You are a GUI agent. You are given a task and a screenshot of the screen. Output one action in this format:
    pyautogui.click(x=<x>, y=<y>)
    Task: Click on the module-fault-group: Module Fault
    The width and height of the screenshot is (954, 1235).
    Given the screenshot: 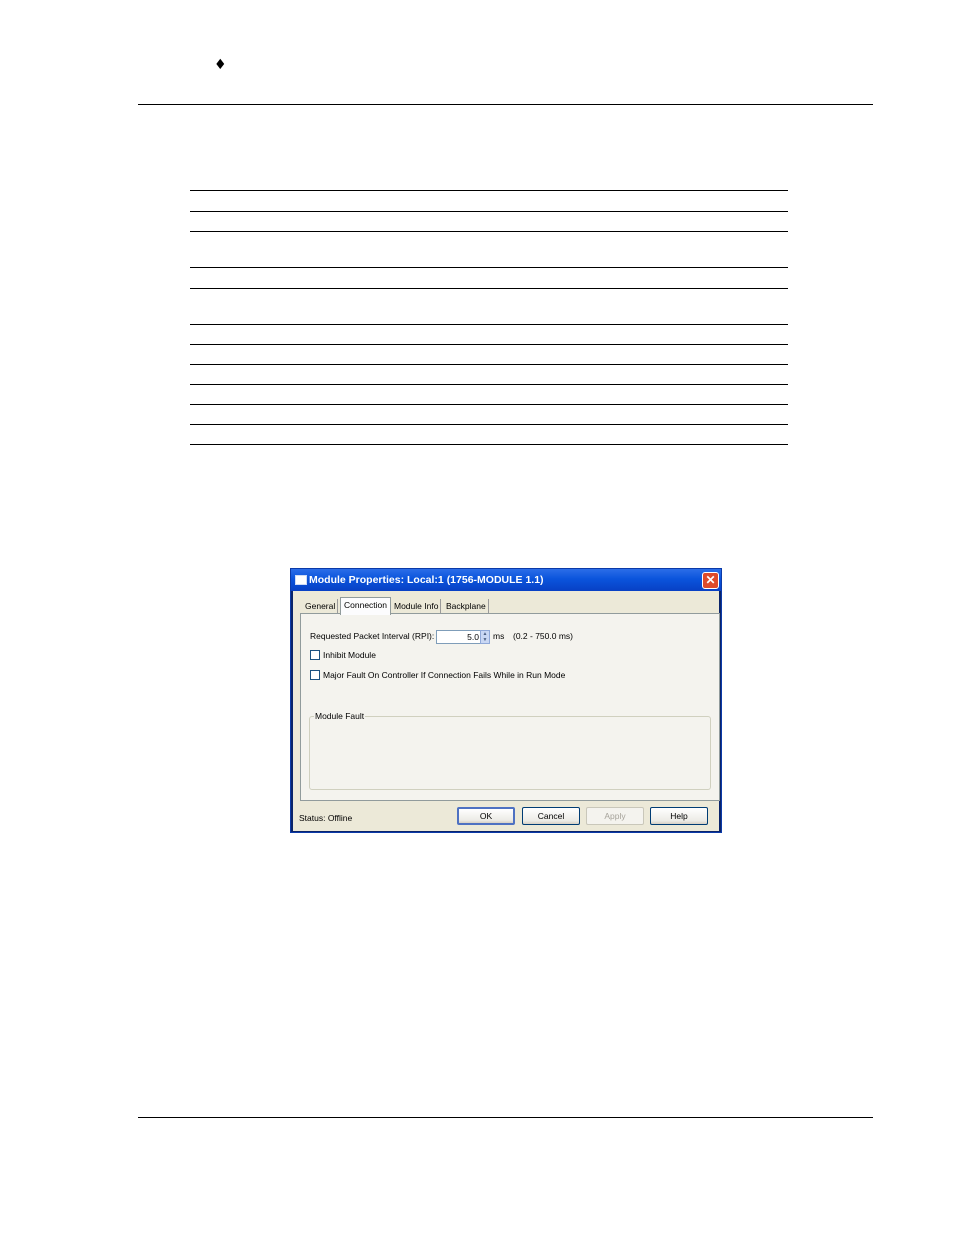 What is the action you would take?
    pyautogui.click(x=510, y=750)
    